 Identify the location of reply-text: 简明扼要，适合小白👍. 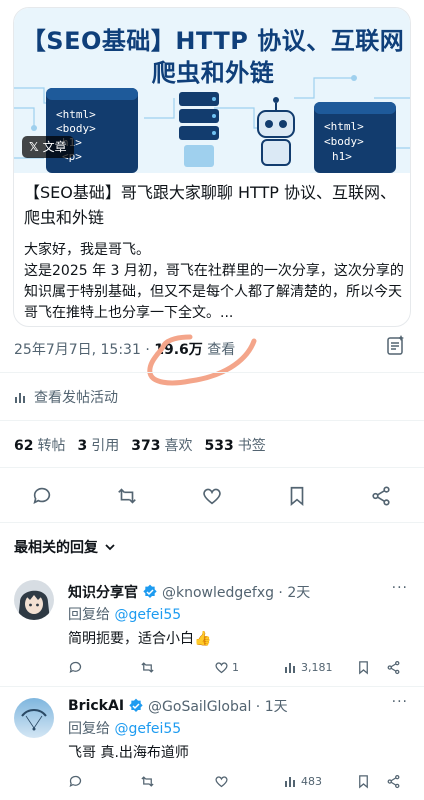
(140, 639).